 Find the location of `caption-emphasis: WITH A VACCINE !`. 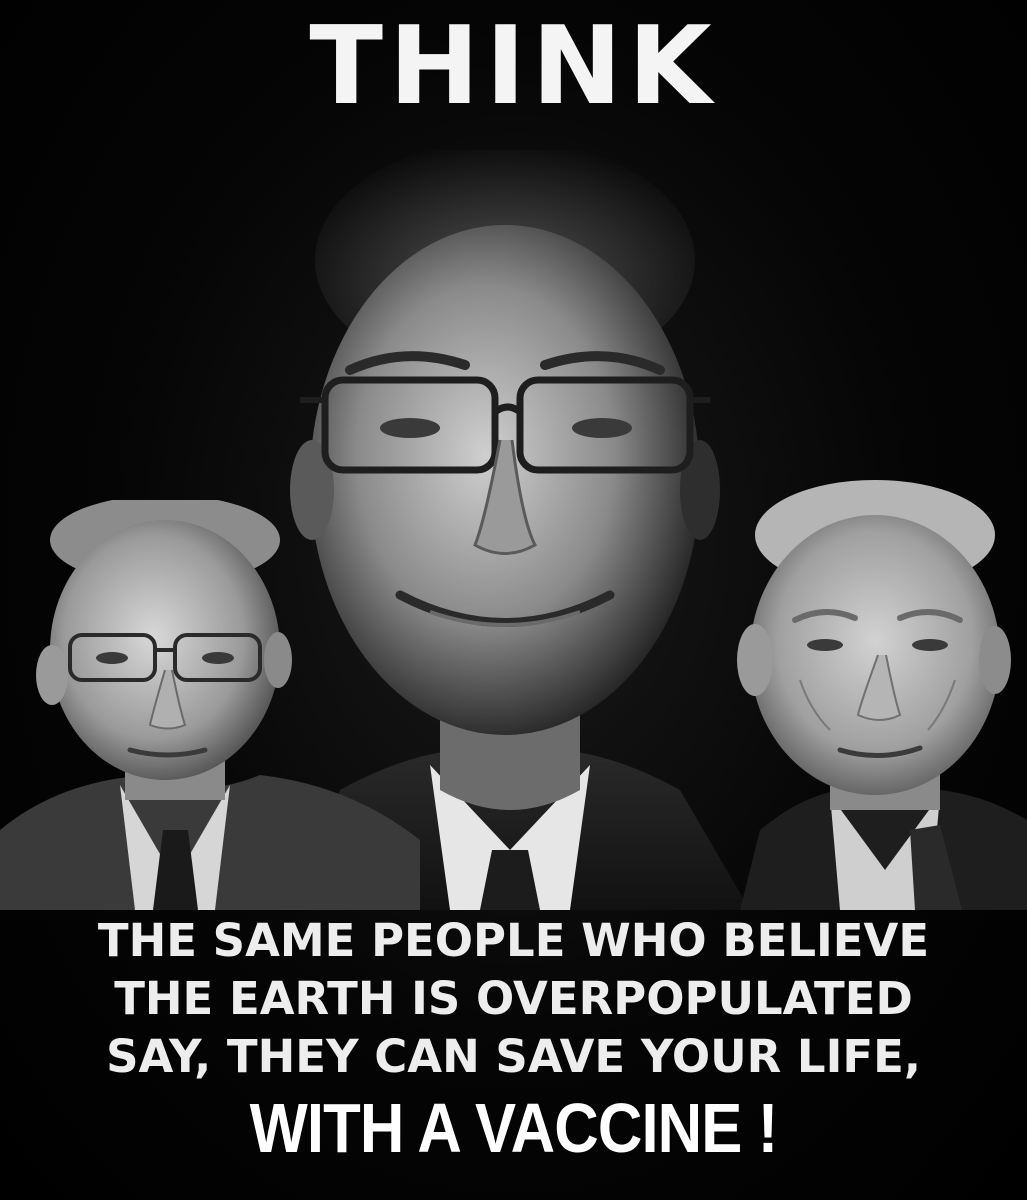

caption-emphasis: WITH A VACCINE ! is located at coordinates (514, 1128).